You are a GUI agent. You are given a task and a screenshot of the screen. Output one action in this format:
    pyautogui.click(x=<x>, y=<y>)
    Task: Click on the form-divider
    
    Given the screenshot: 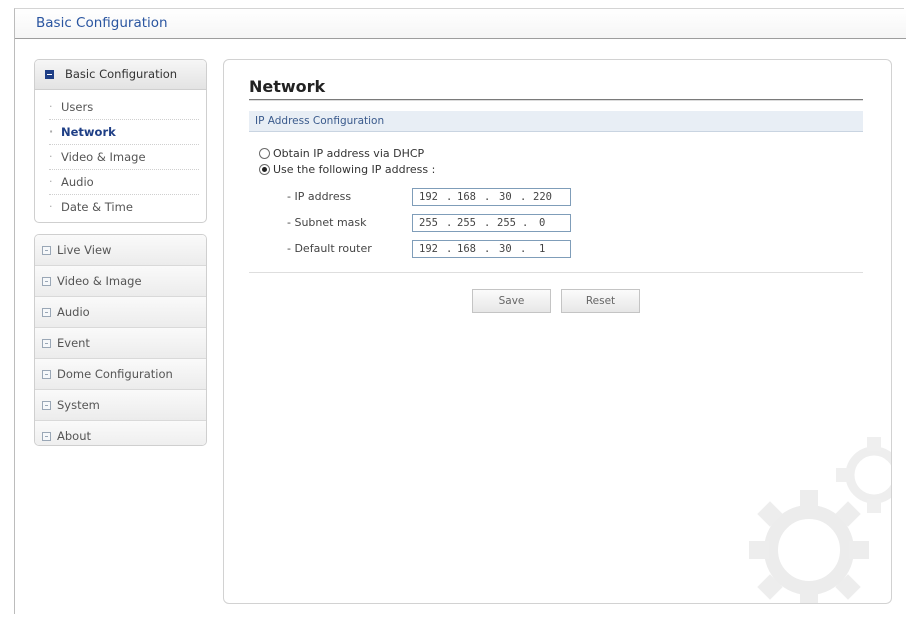 What is the action you would take?
    pyautogui.click(x=556, y=272)
    